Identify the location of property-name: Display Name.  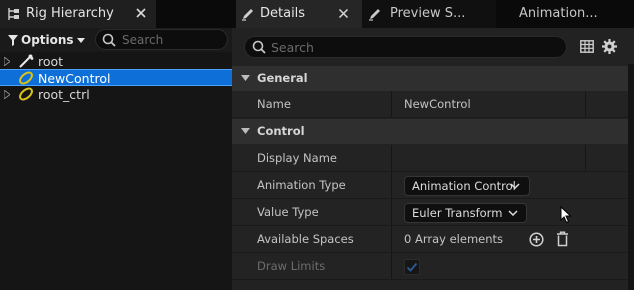
(297, 158).